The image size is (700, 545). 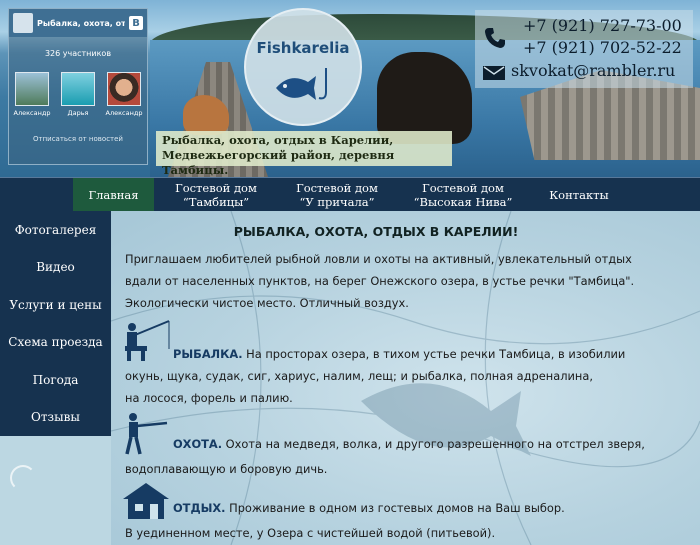 I want to click on page-title: РЫБАЛКА, ОХОТА, ОТДЫХ В КАРЕЛИИ!, so click(x=376, y=231).